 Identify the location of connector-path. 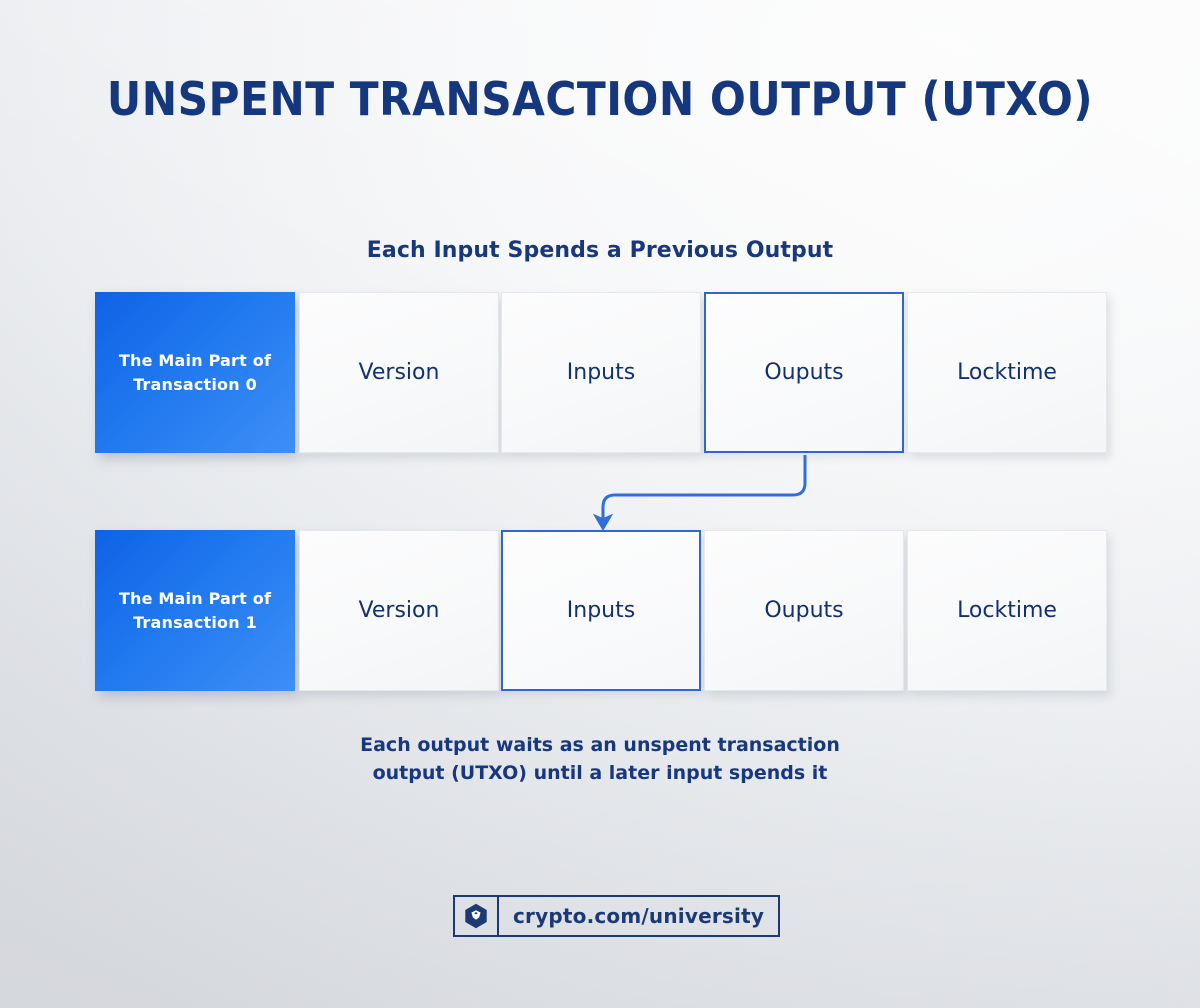
(699, 493).